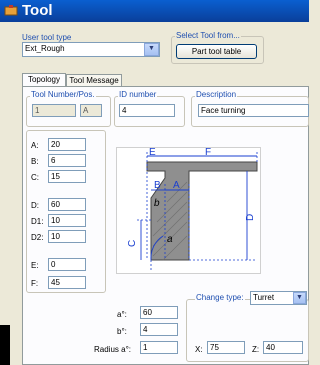 The image size is (320, 365). Describe the element at coordinates (63, 94) in the screenshot. I see `tool-number-label: Tool Number/Pos.` at that location.